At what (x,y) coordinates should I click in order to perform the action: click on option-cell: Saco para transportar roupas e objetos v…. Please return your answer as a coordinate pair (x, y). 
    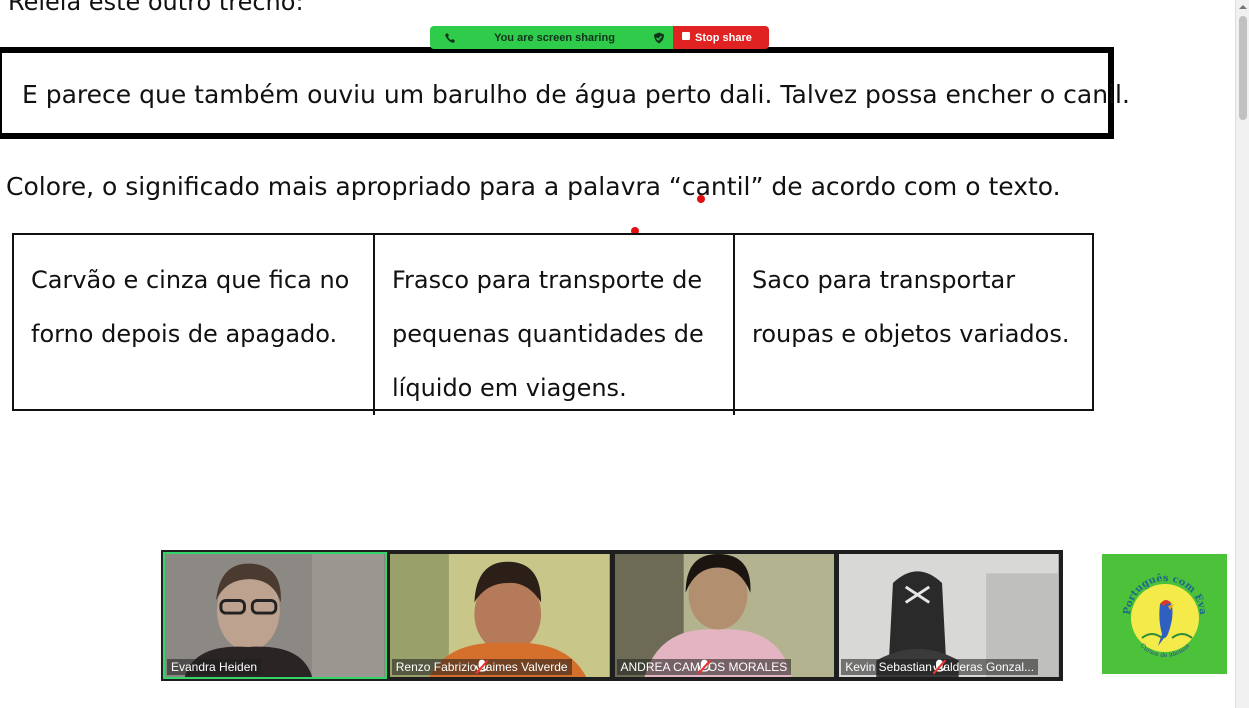
    Looking at the image, I should click on (915, 325).